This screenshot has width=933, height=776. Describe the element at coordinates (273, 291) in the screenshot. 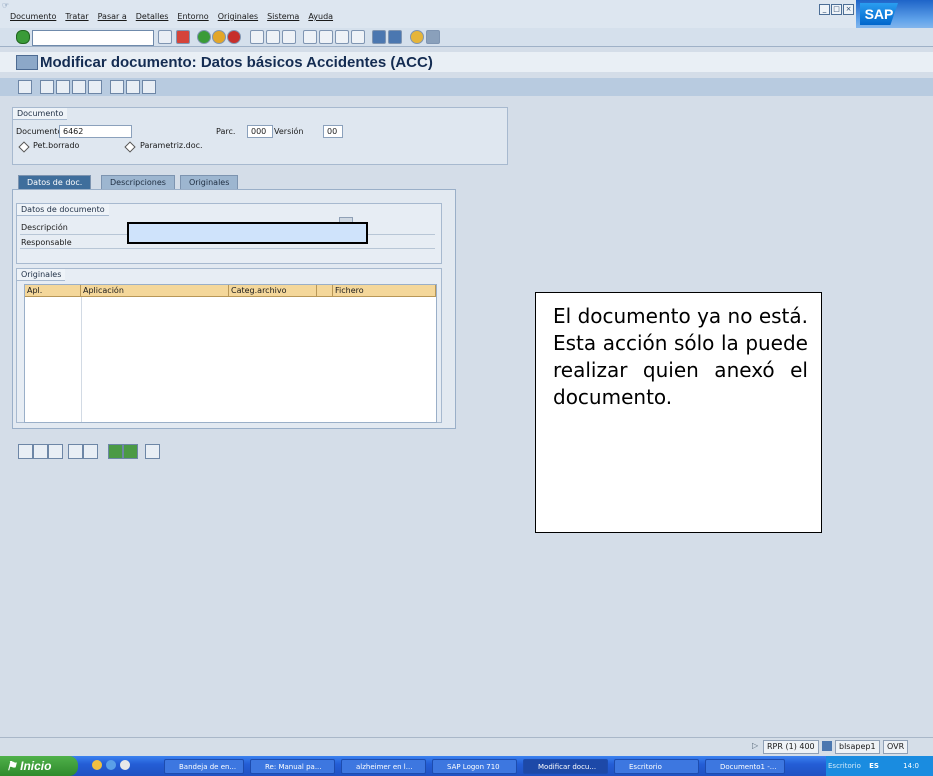

I see `column-categ-archivo: Categ.archivo` at that location.